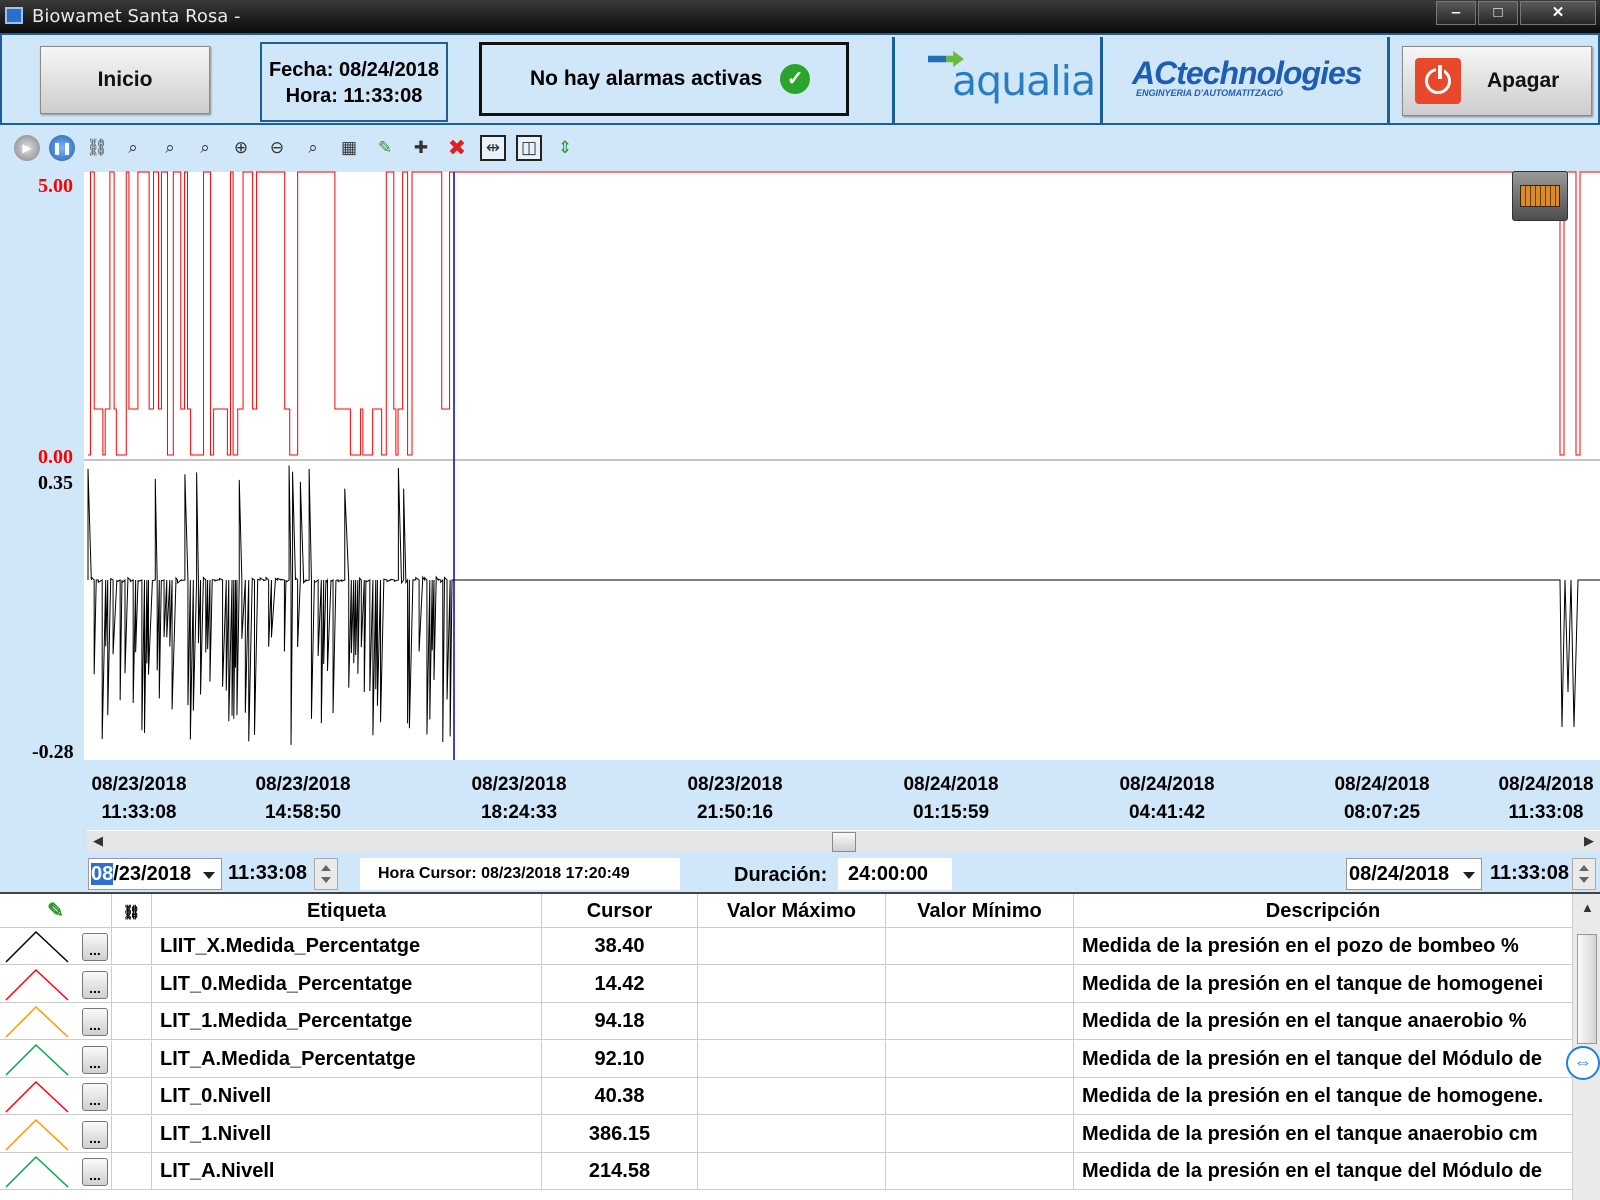 Image resolution: width=1600 pixels, height=1200 pixels. I want to click on time-tick: 08/24/2018 01:15:59, so click(951, 798).